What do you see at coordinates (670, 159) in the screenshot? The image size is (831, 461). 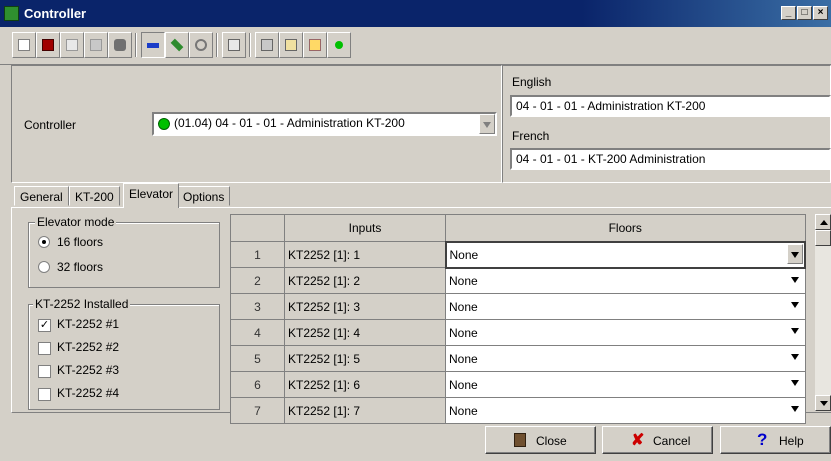 I see `french-name-input: 04 - 01 - 01 - KT-200 Administration` at bounding box center [670, 159].